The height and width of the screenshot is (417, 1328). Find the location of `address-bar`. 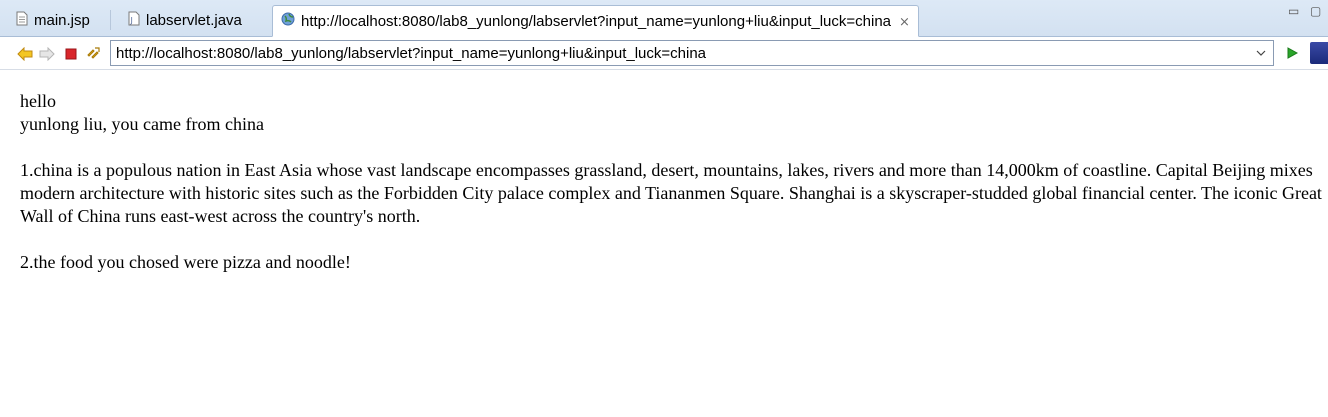

address-bar is located at coordinates (692, 53).